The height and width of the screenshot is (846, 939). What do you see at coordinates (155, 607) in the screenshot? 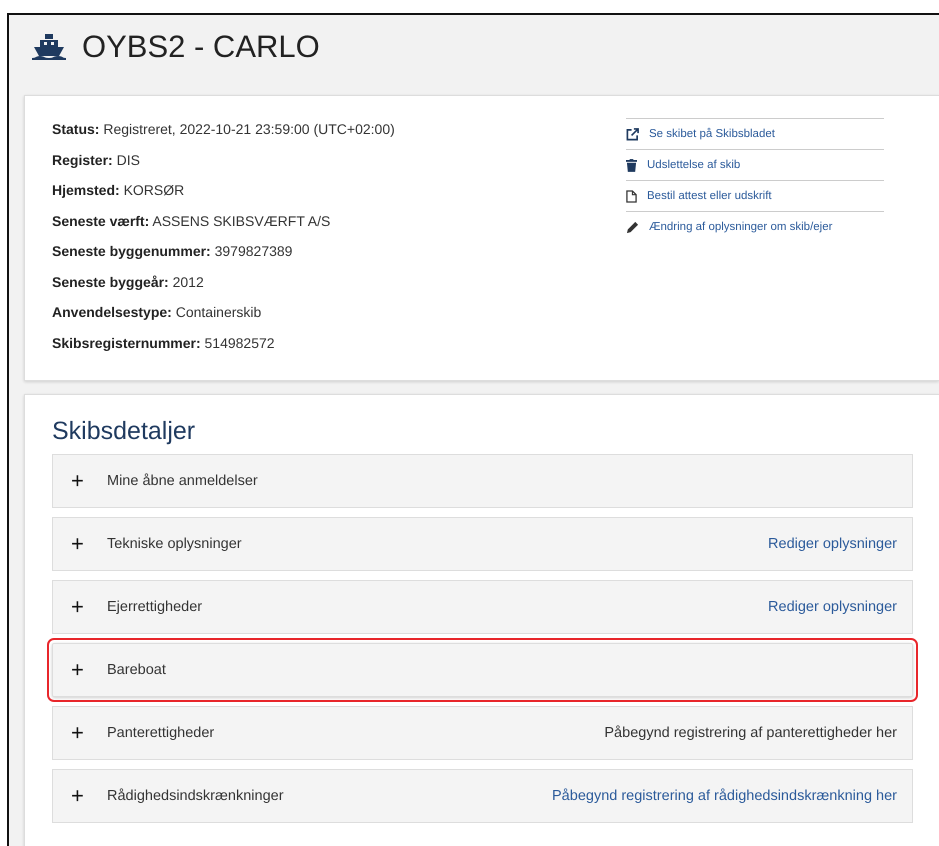
I see `accordion-title: Ejerrettigheder` at bounding box center [155, 607].